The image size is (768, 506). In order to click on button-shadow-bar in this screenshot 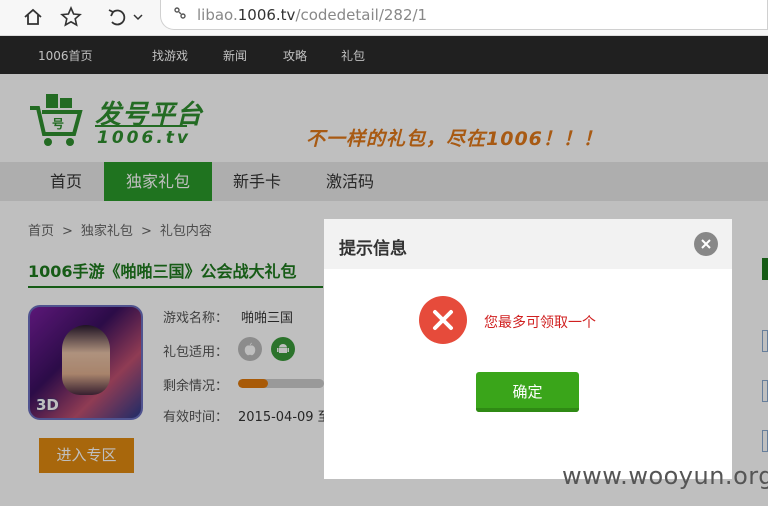, I will do `click(527, 410)`.